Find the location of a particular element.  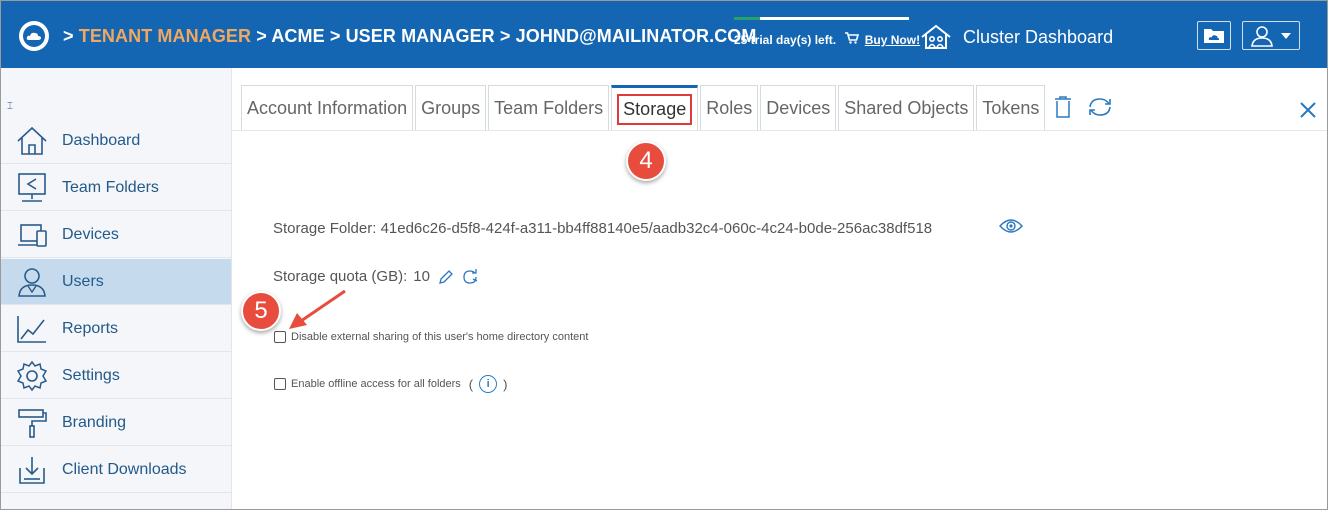

folder-cloud-icon is located at coordinates (1214, 36).